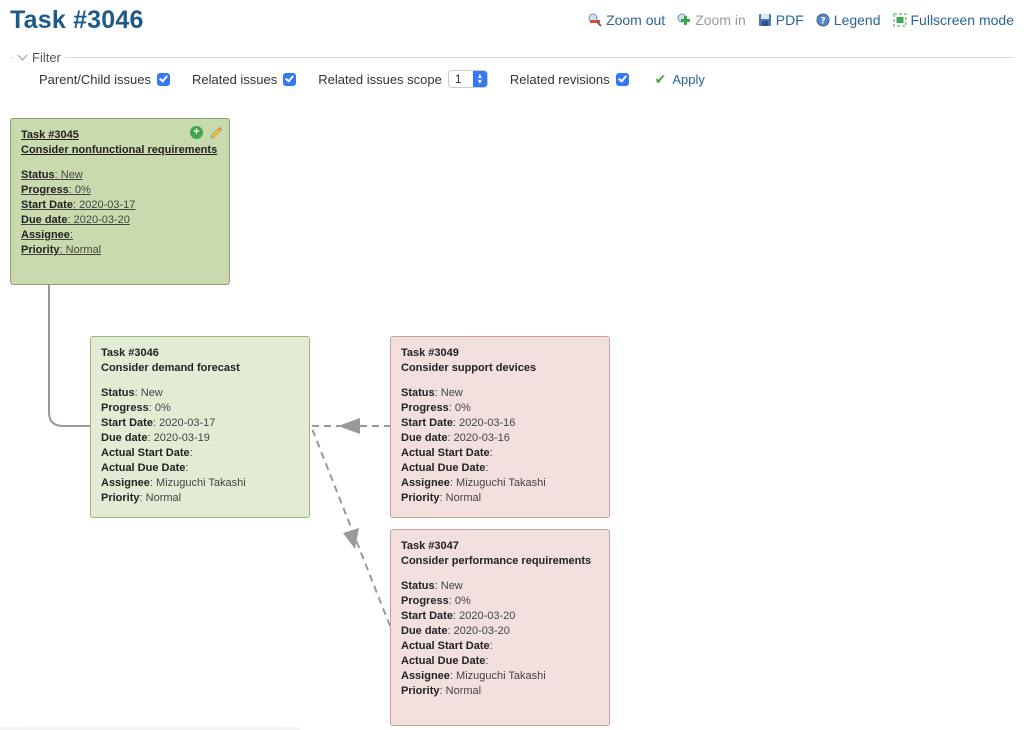  I want to click on apply-label: Apply, so click(688, 79).